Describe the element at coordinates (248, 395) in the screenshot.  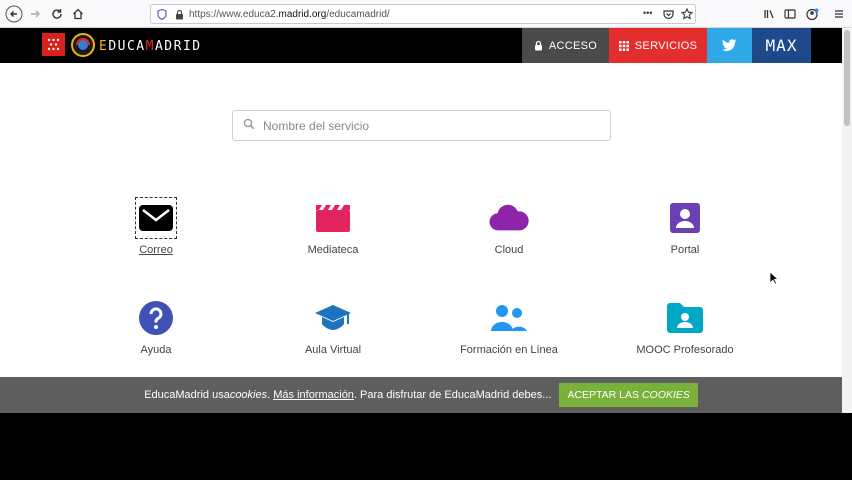
I see `cookie-text-cookies: cookies` at that location.